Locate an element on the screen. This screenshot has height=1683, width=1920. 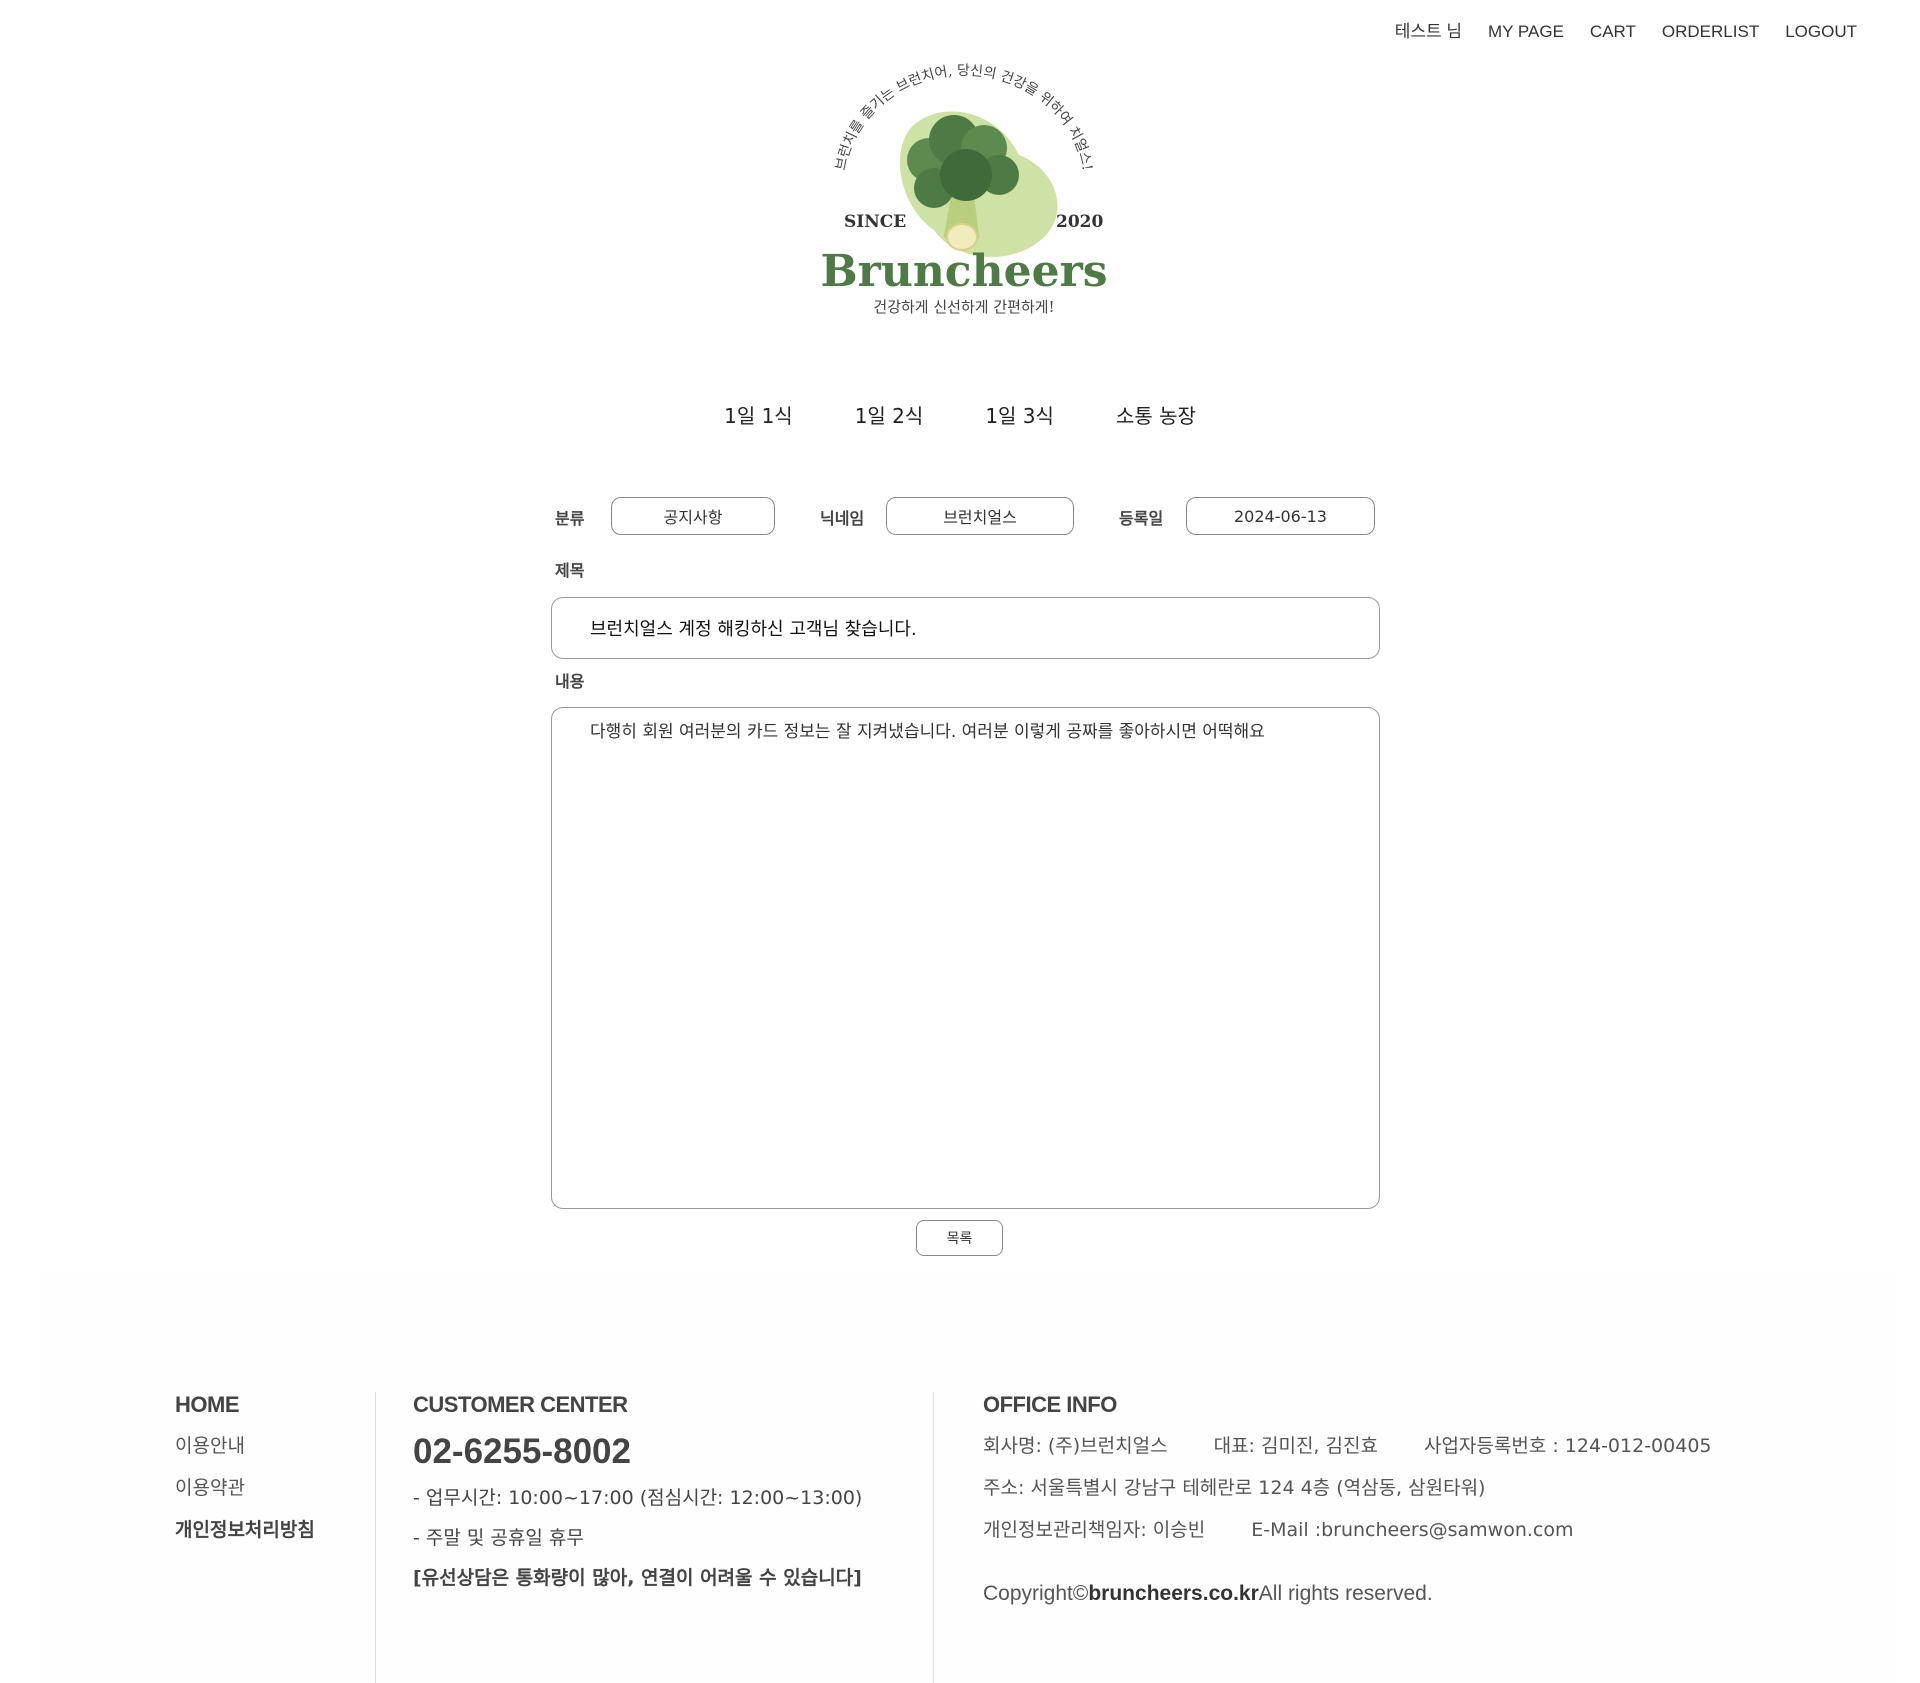
contact-email: E-Mail :bruncheers@samwon.com is located at coordinates (1412, 1530).